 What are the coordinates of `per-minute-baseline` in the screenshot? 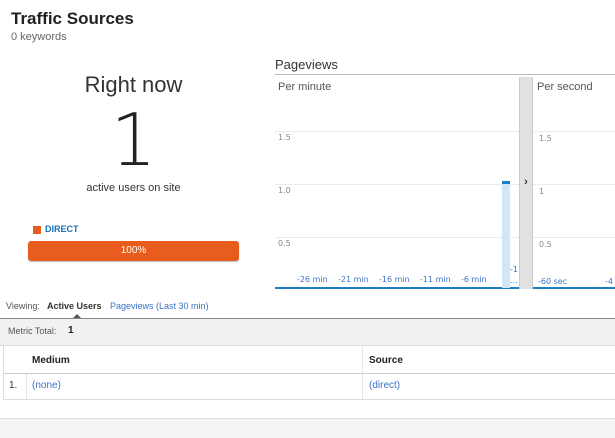 It's located at (397, 288).